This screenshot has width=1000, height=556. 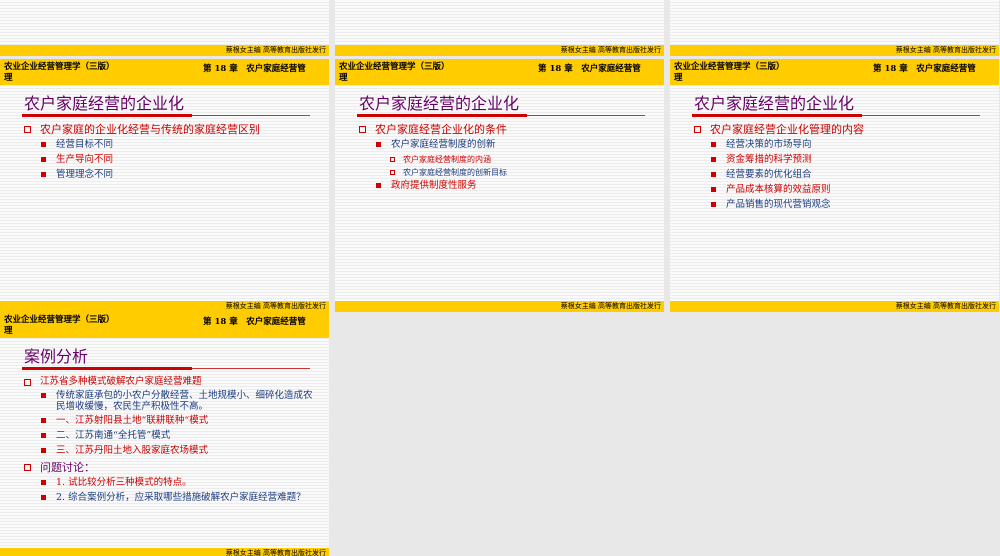 I want to click on sub-bullet: 农户家庭经营制度的创新, so click(x=502, y=145).